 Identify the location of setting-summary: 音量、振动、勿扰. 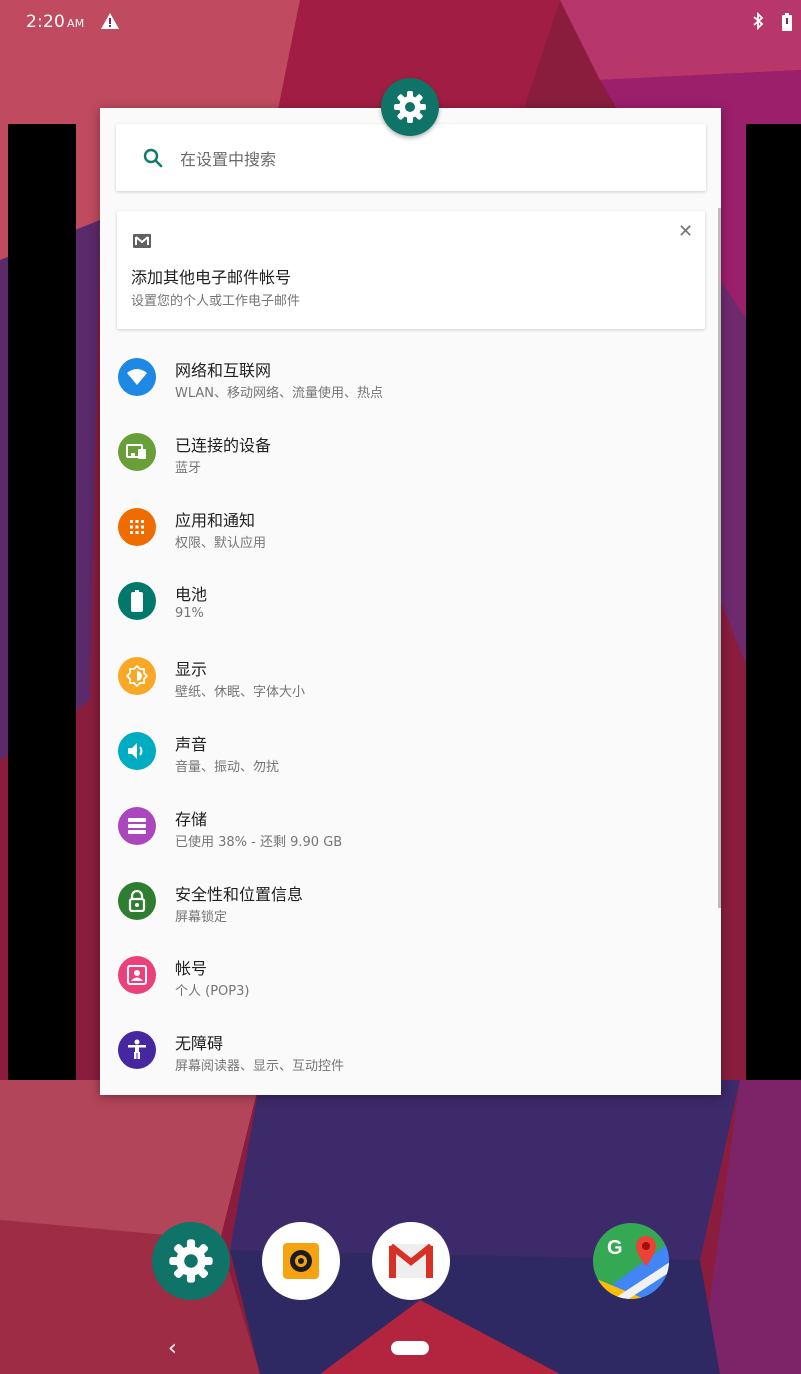
(227, 767).